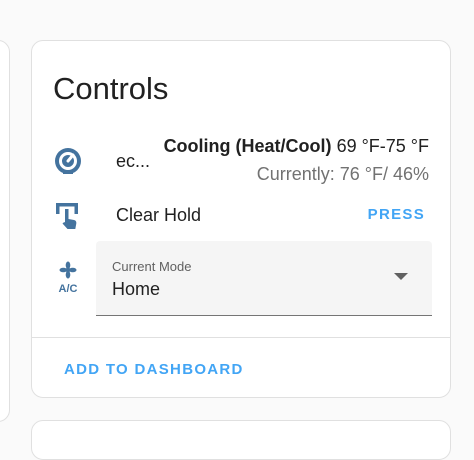 Image resolution: width=474 pixels, height=460 pixels. Describe the element at coordinates (152, 266) in the screenshot. I see `current-mode-label: Current Mode` at that location.